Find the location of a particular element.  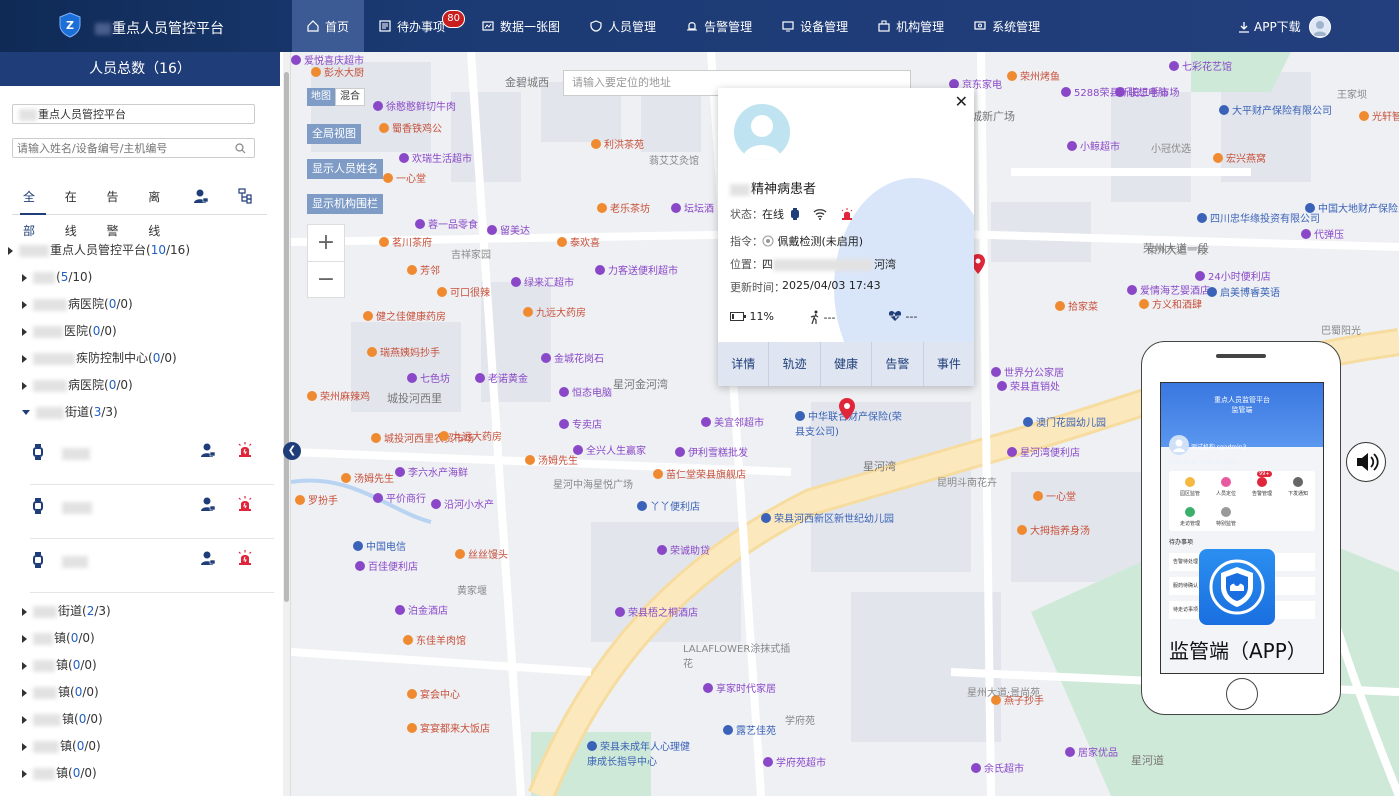

map-poi: 荣诚助贷 is located at coordinates (683, 549).